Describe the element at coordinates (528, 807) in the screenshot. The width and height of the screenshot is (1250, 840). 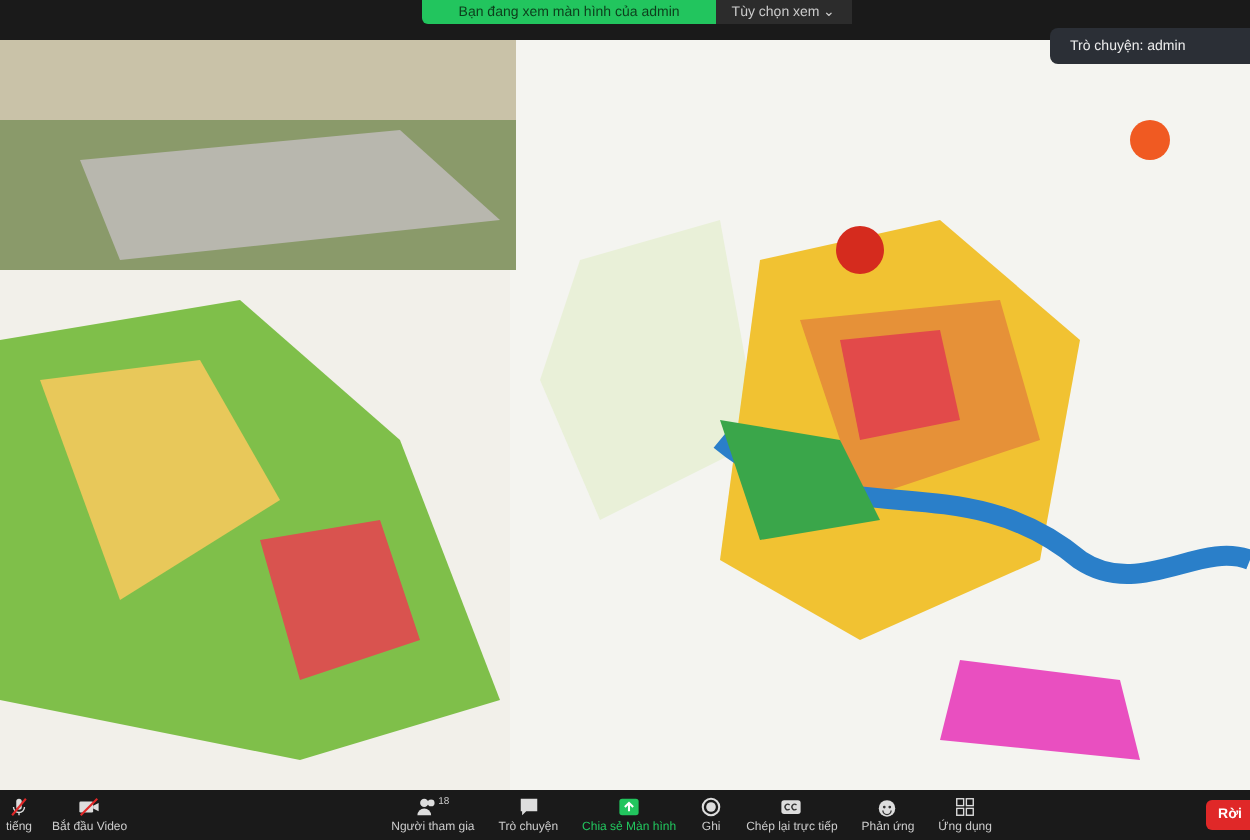
I see `chat-icon` at that location.